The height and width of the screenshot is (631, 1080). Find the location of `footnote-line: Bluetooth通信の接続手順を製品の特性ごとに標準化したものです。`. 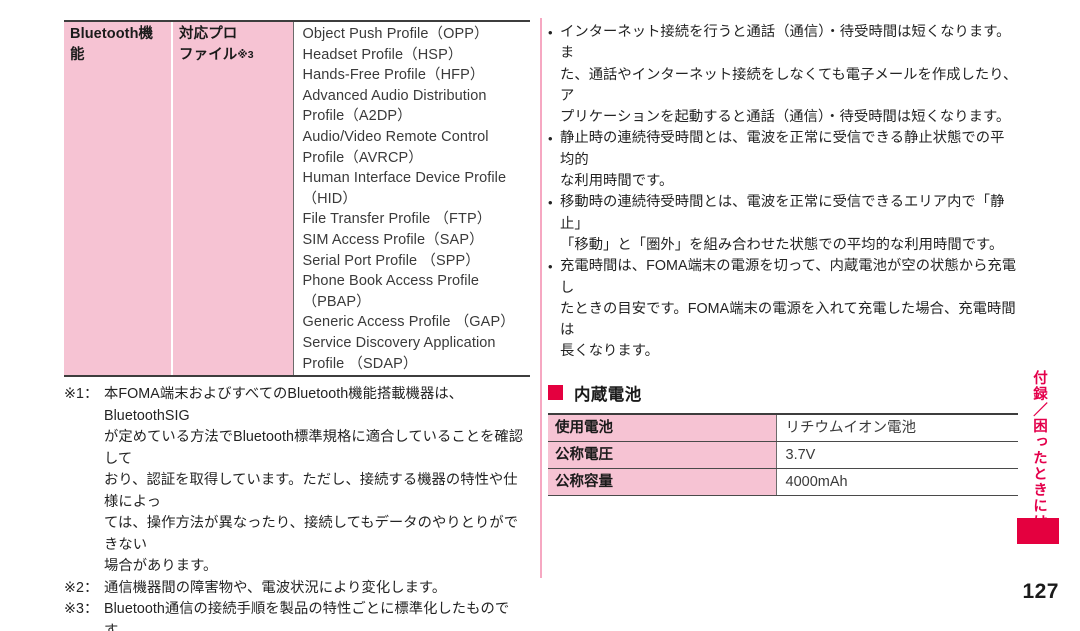

footnote-line: Bluetooth通信の接続手順を製品の特性ごとに標準化したものです。 is located at coordinates (307, 616).